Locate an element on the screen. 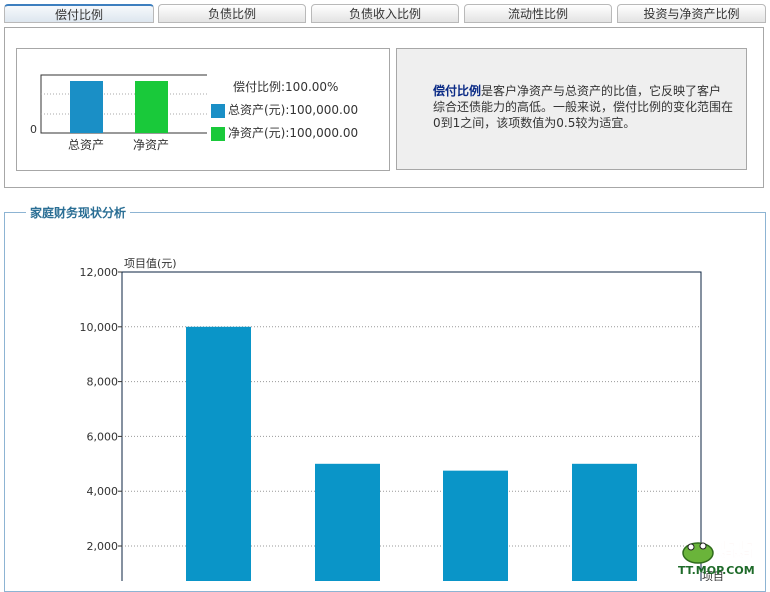  y-tick-label: 12,000 is located at coordinates (99, 272).